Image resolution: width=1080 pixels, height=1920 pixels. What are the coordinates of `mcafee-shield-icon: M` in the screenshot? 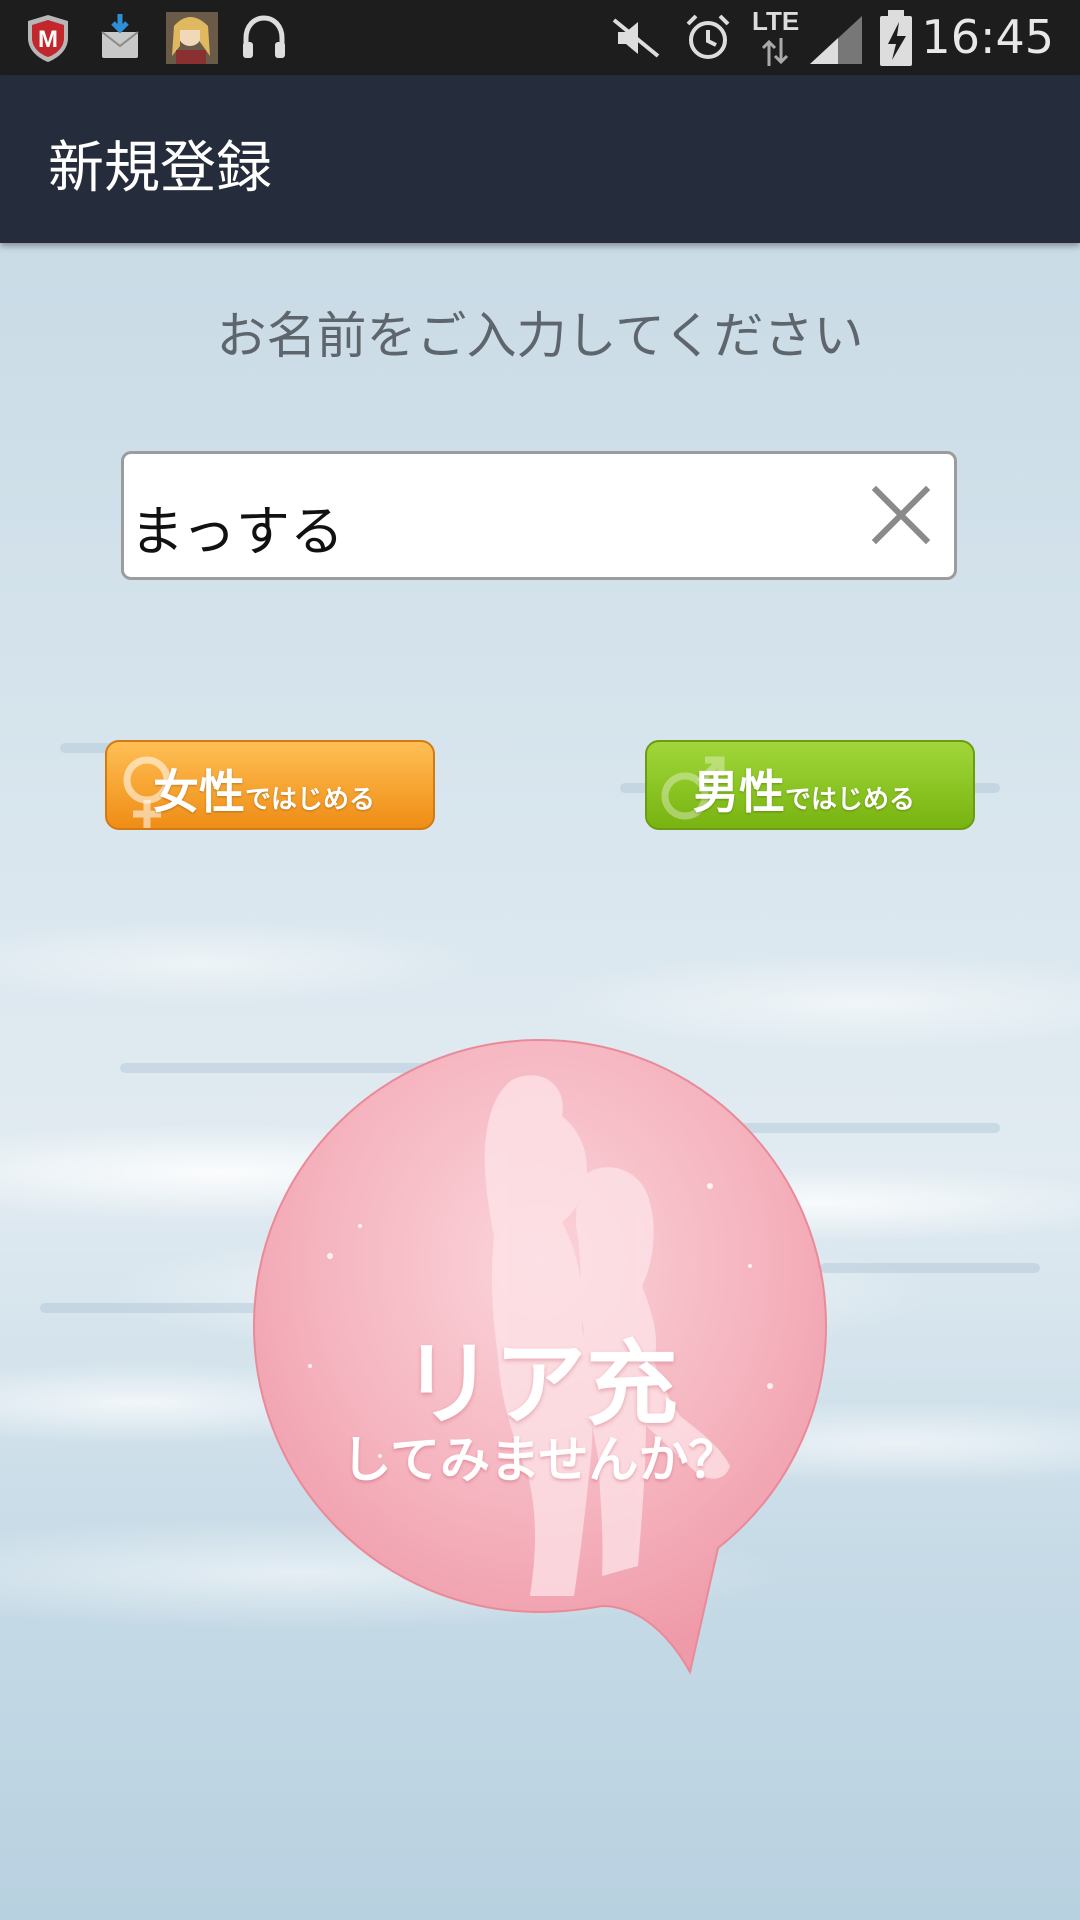 It's located at (48, 38).